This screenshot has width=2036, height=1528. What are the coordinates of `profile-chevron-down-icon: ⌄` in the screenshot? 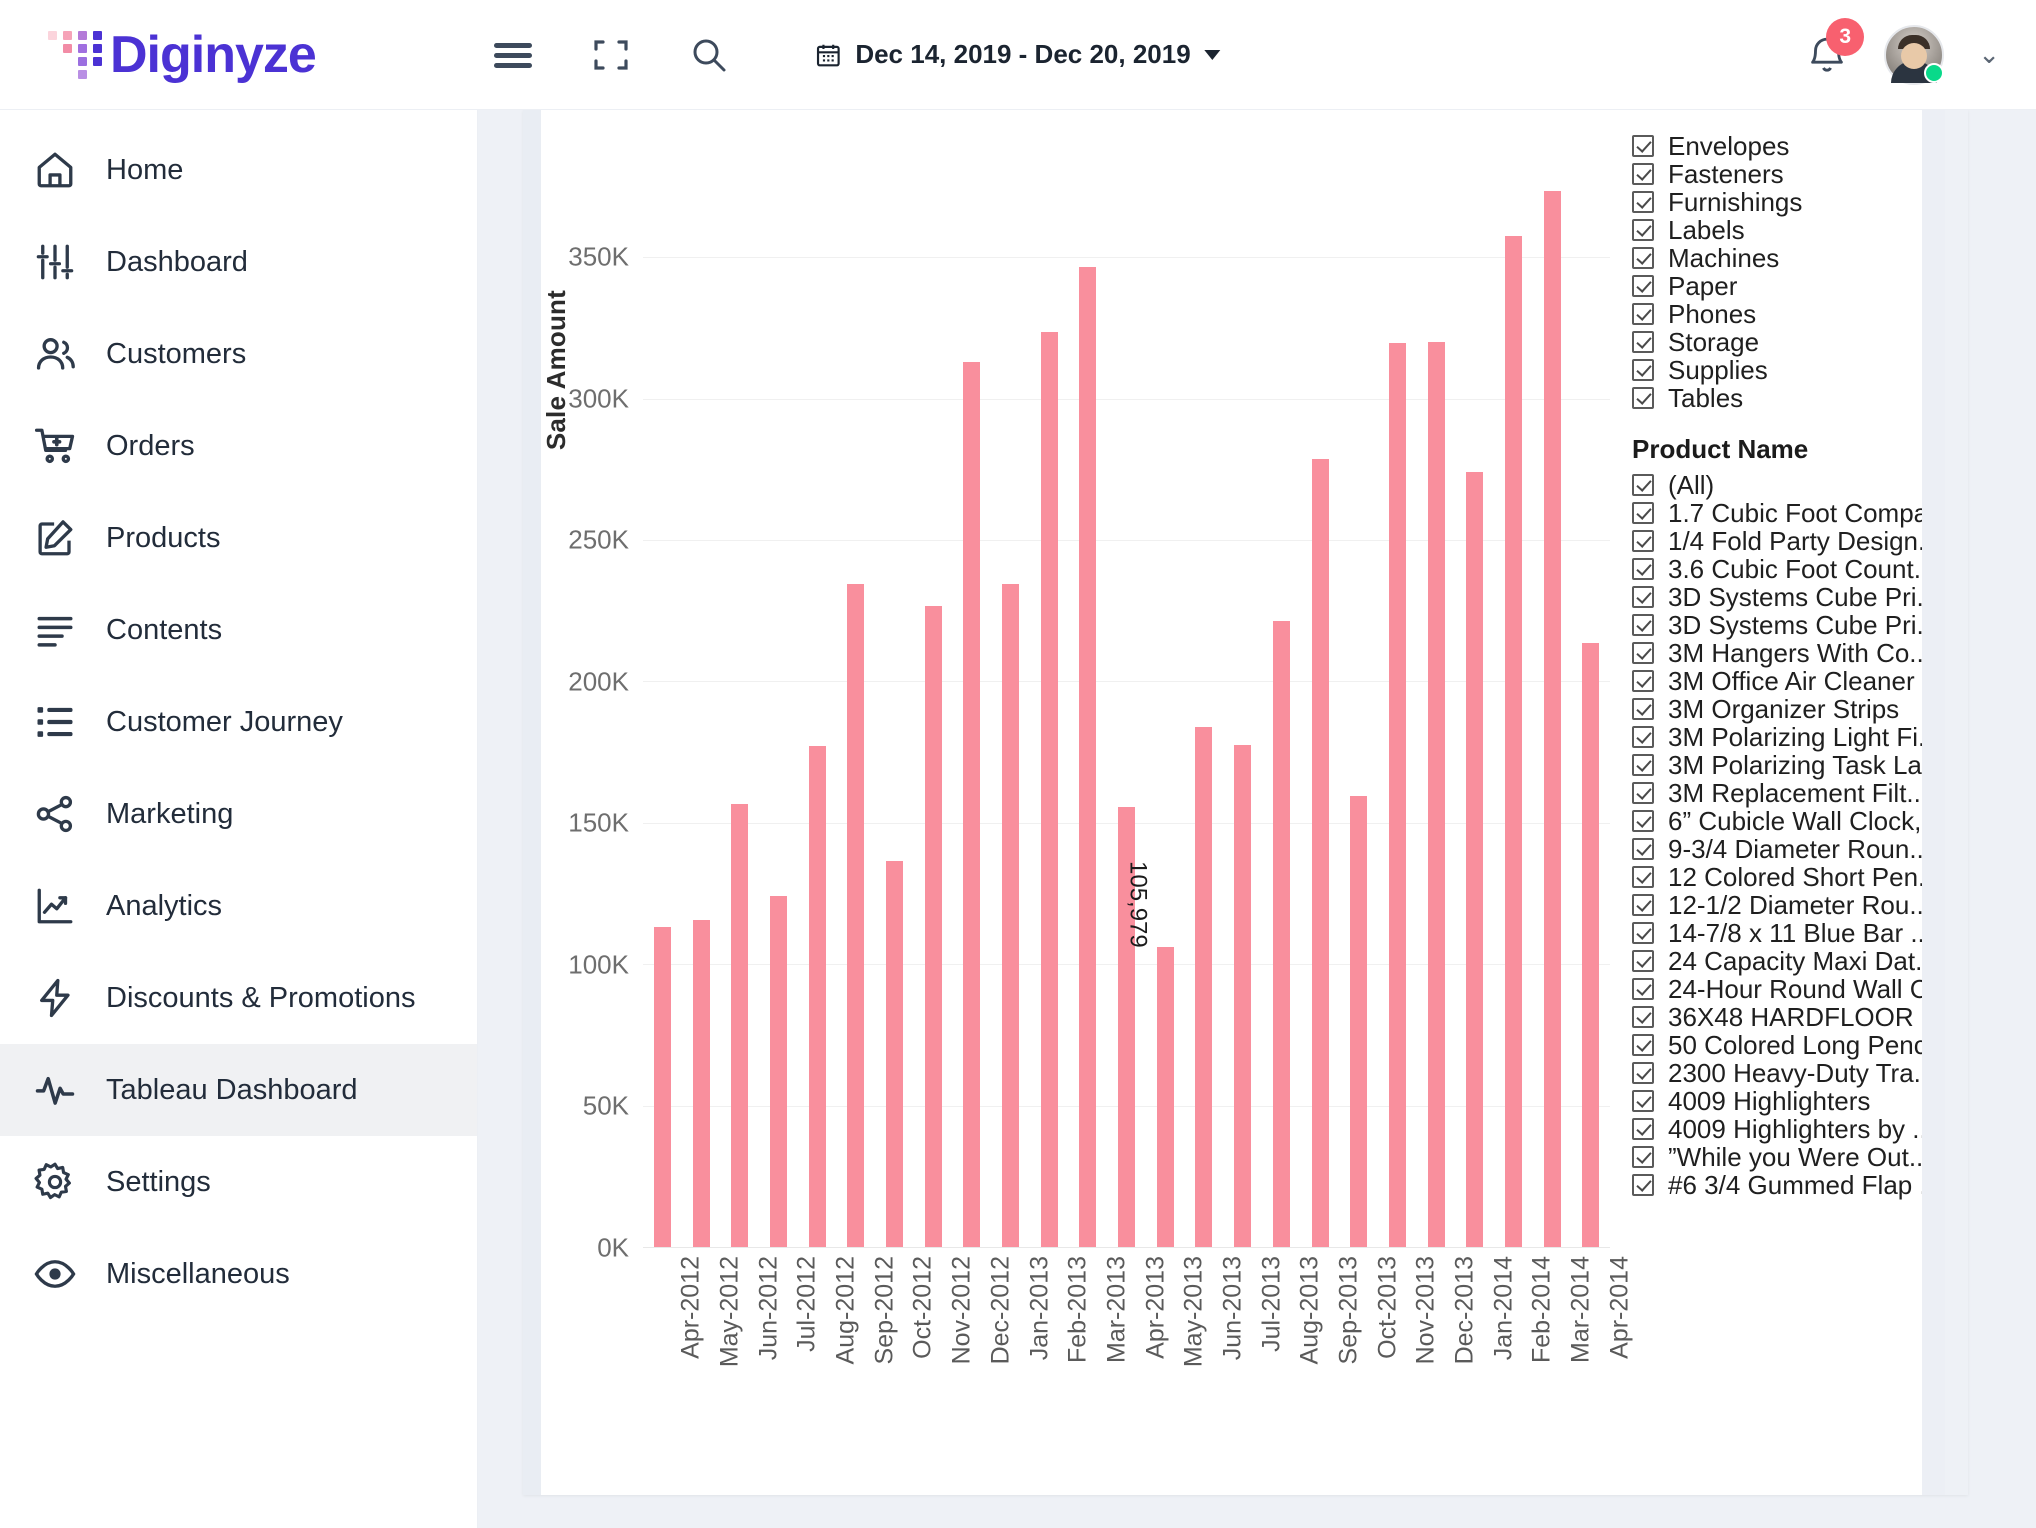 It's located at (1989, 54).